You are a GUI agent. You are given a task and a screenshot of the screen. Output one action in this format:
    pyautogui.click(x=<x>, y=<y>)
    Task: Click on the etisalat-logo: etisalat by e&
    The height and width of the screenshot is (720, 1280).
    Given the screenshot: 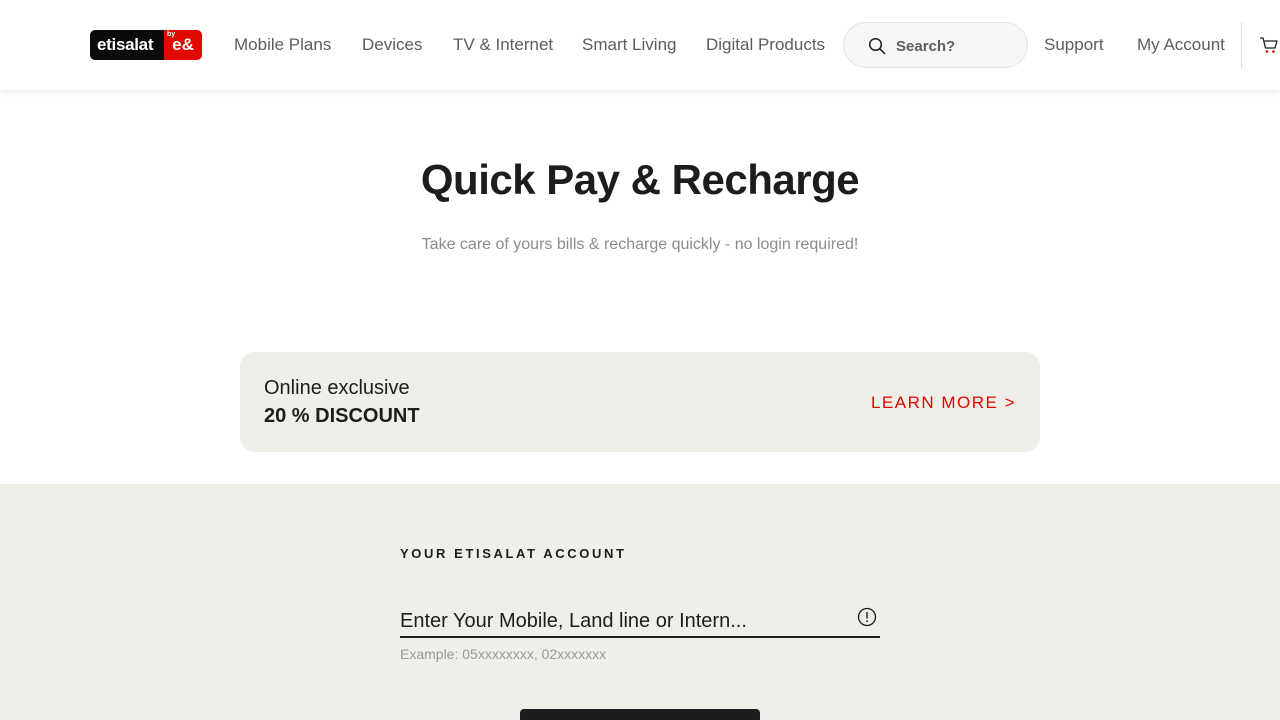 What is the action you would take?
    pyautogui.click(x=146, y=45)
    